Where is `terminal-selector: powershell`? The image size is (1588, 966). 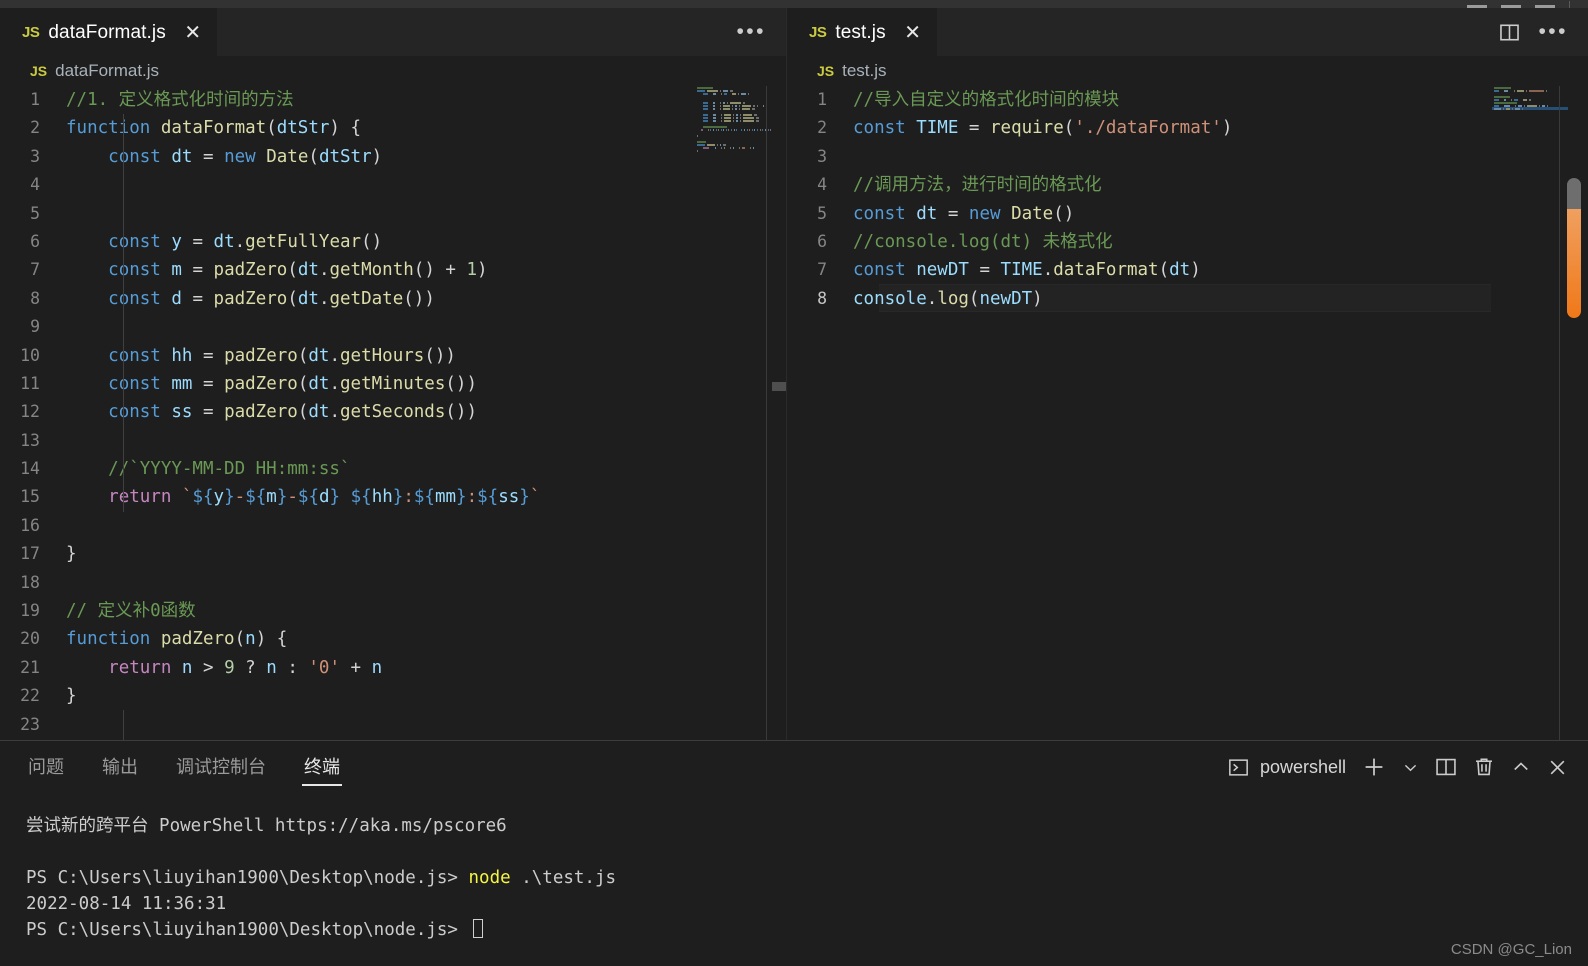 terminal-selector: powershell is located at coordinates (1287, 767).